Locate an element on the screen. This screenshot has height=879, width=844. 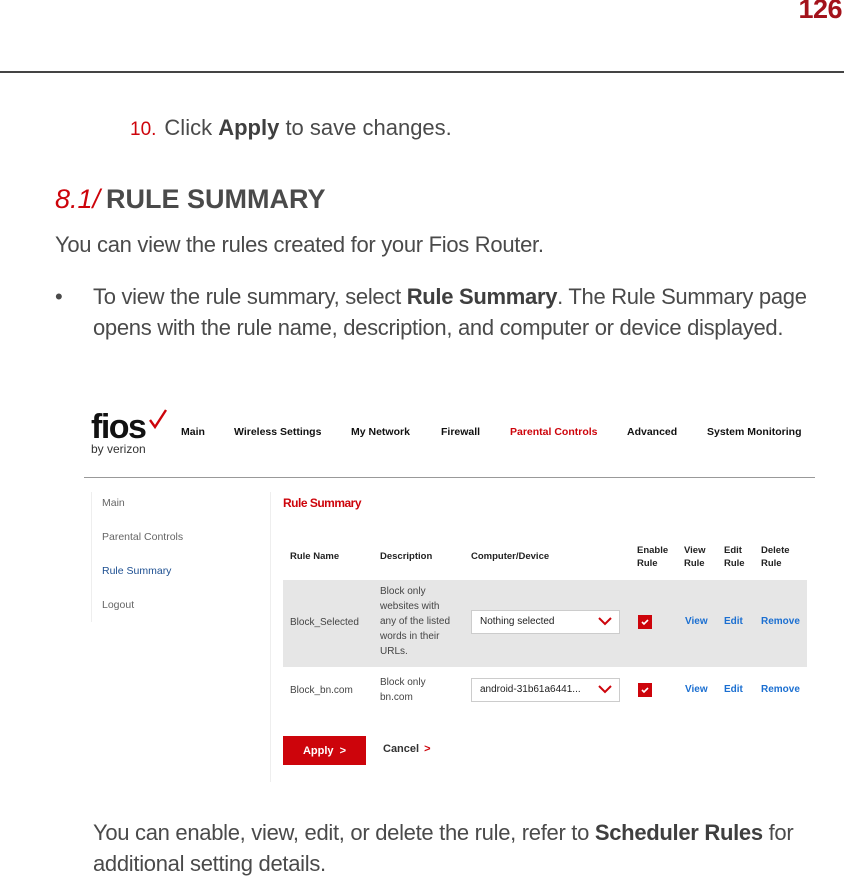
header-enable-rule: Enable Rule is located at coordinates (653, 557).